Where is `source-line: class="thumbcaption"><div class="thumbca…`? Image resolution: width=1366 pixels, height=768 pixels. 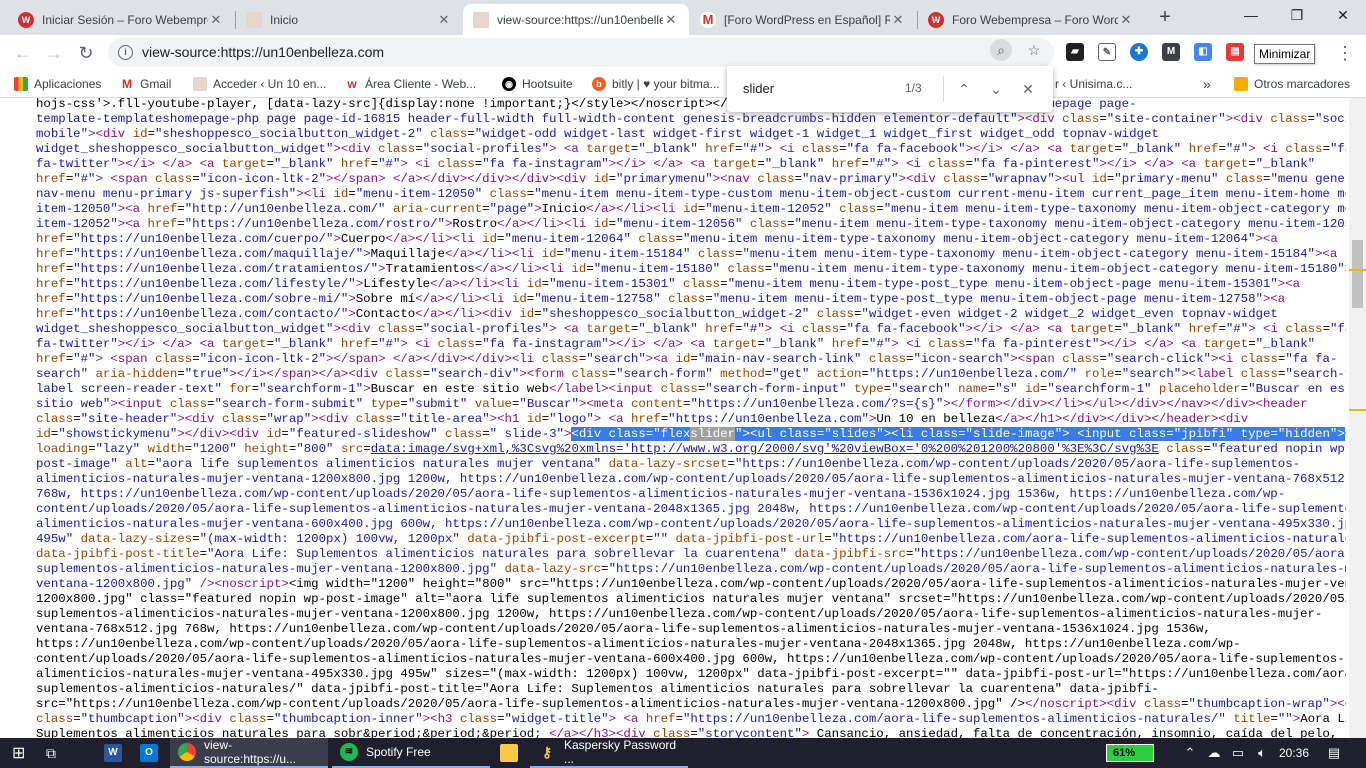
source-line: class="thumbcaption"><div class="thumbca… is located at coordinates (691, 719).